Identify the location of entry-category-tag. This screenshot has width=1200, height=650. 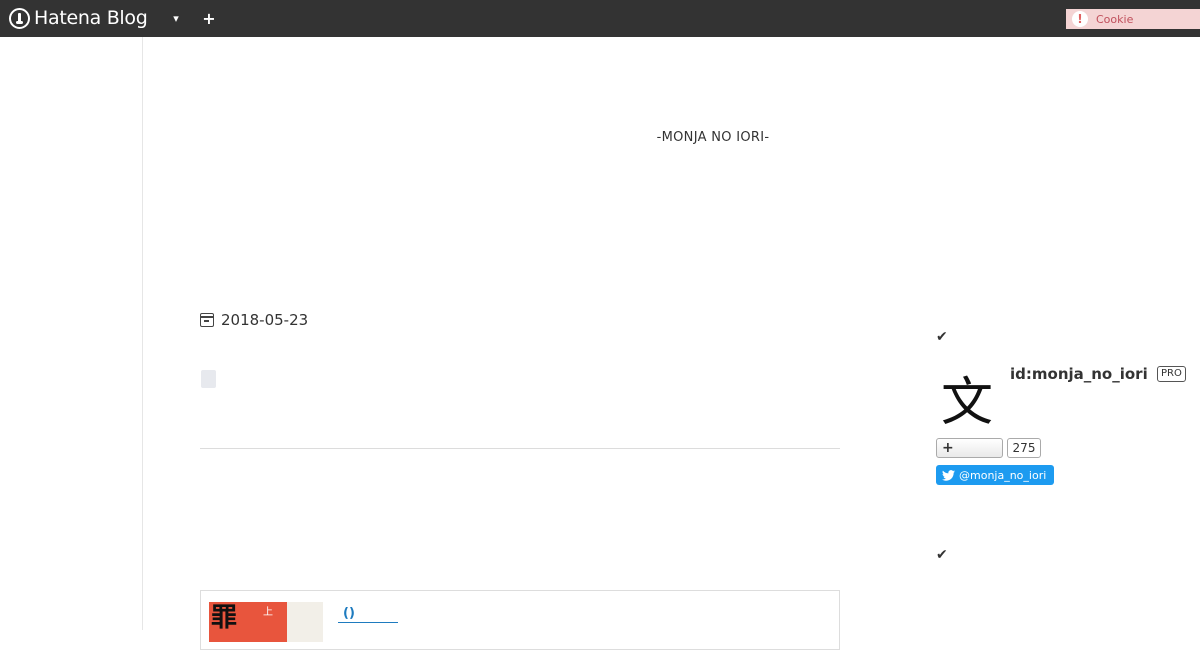
(208, 379).